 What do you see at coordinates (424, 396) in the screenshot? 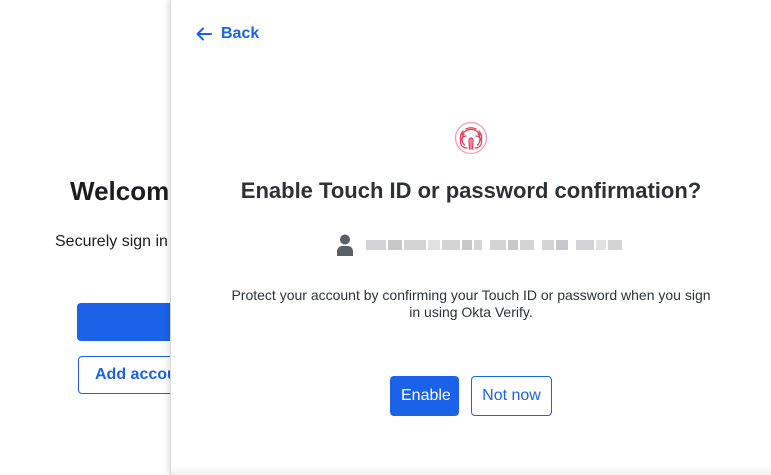
I see `enable-button: Enable` at bounding box center [424, 396].